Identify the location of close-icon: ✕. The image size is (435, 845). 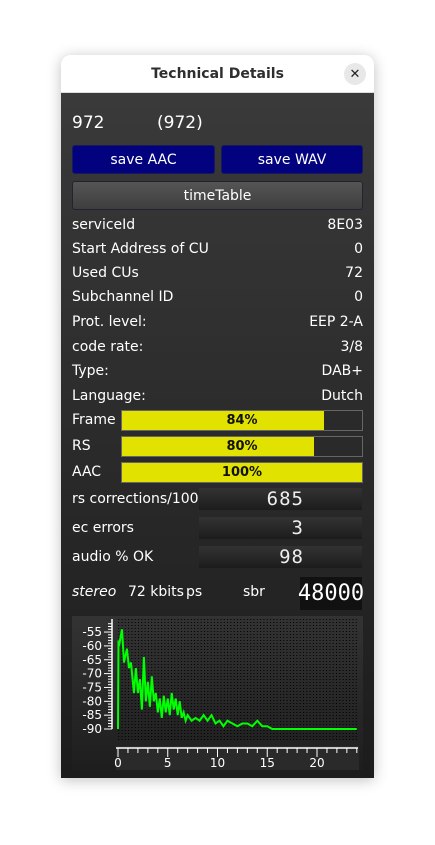
(355, 74).